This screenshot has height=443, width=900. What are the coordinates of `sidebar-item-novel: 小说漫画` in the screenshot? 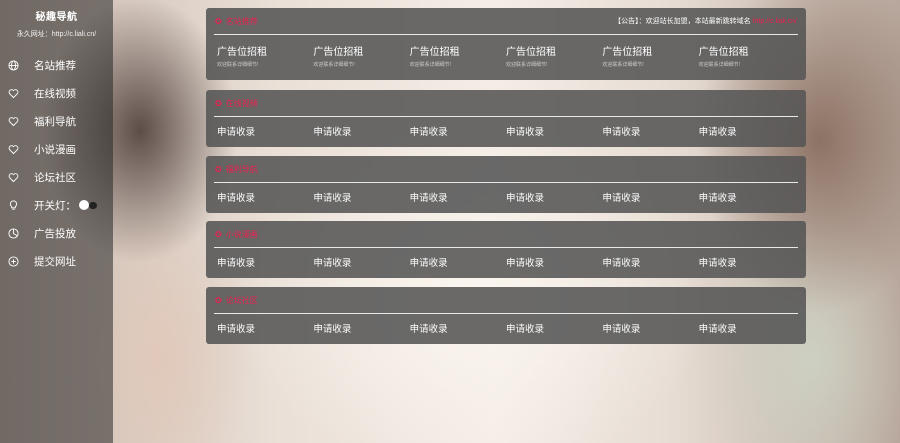 It's located at (56, 149).